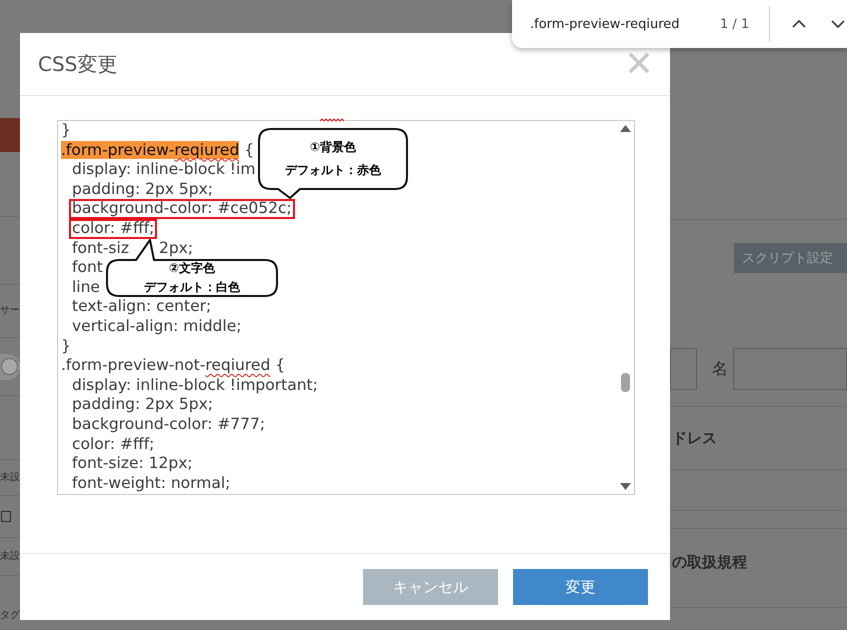 The height and width of the screenshot is (630, 847). Describe the element at coordinates (195, 386) in the screenshot. I see `code-text: display: inline-block !important;` at that location.